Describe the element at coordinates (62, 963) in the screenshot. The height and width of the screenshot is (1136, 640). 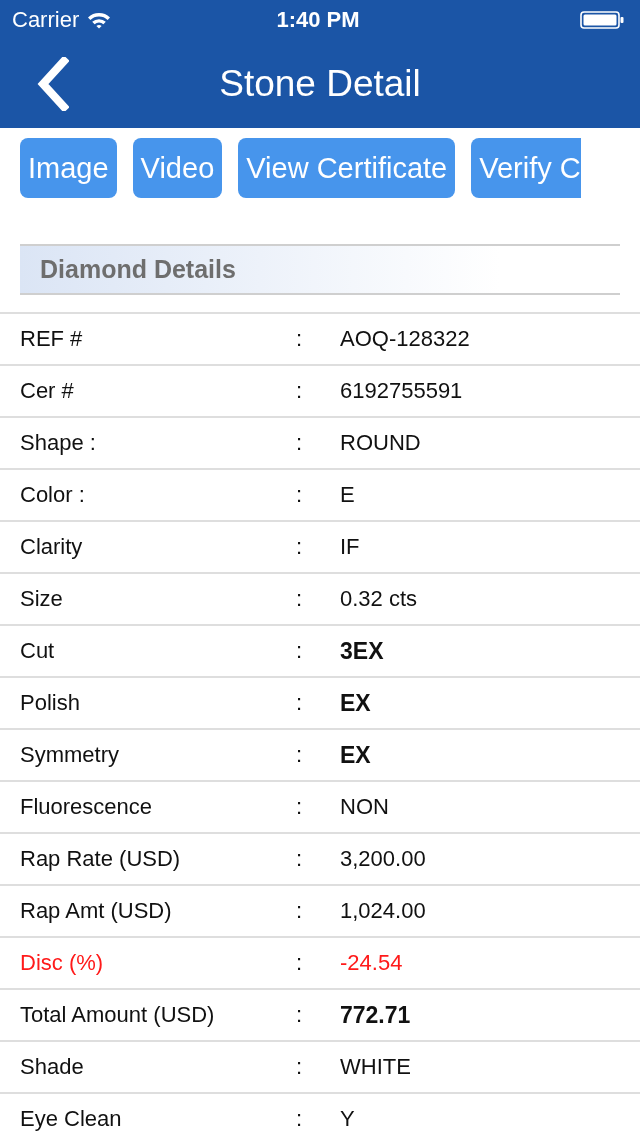
I see `detail-label: Disc (%)` at that location.